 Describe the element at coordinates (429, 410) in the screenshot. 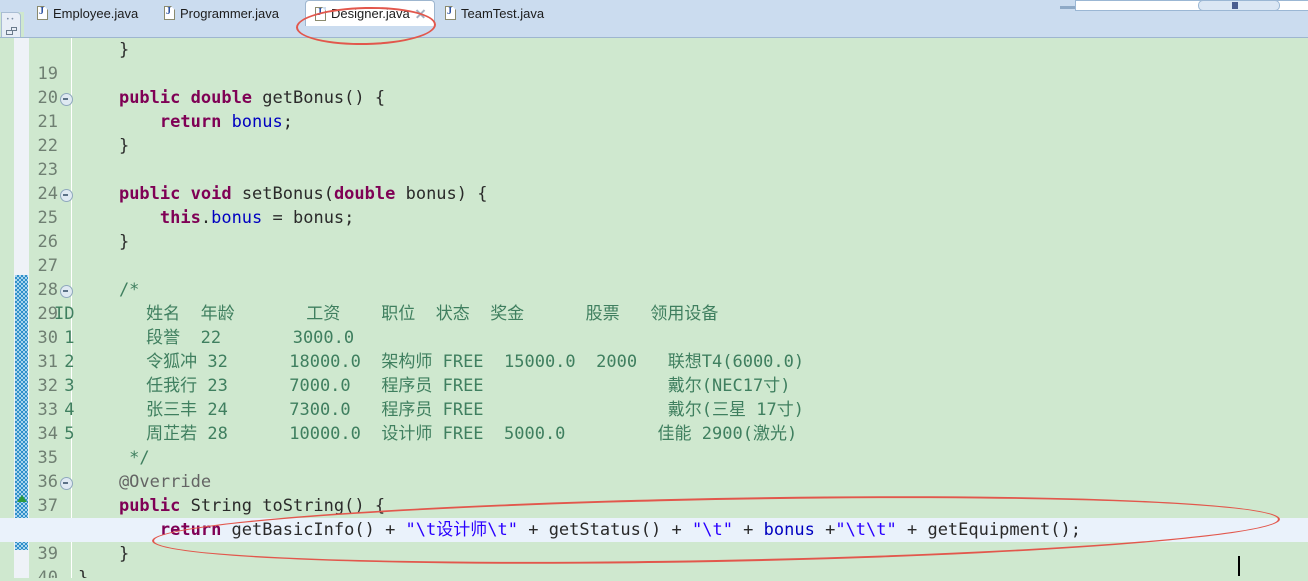

I see `line-content: 4 张三丰 24 7300.0 程序员 FREE 戴尔(三星 17寸)` at that location.